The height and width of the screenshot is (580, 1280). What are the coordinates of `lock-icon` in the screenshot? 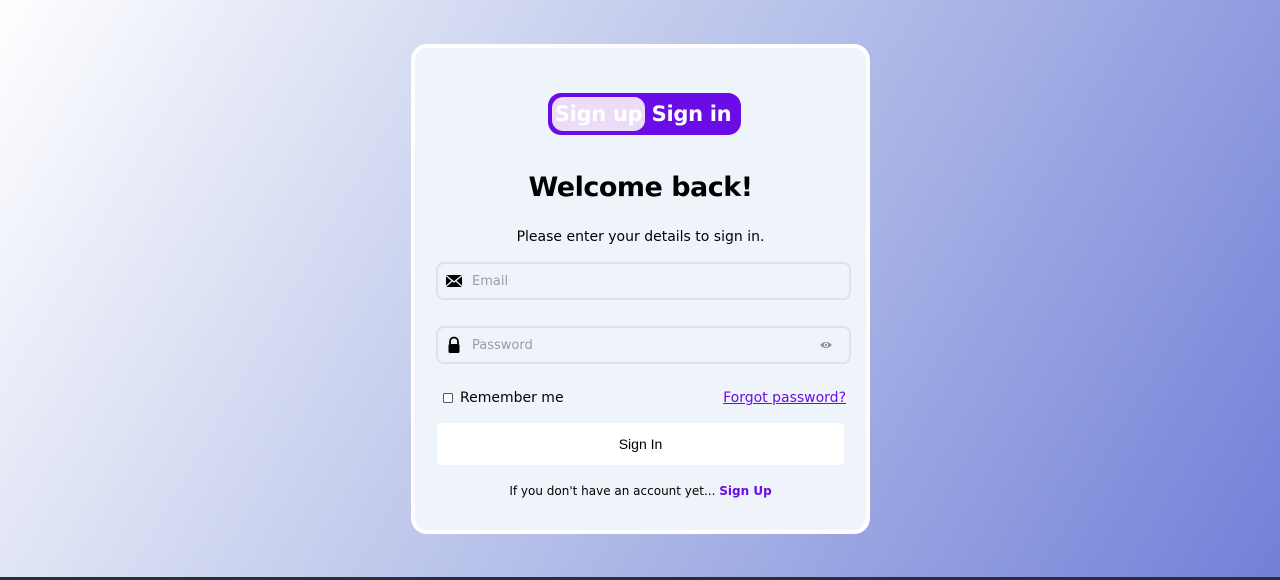 It's located at (454, 344).